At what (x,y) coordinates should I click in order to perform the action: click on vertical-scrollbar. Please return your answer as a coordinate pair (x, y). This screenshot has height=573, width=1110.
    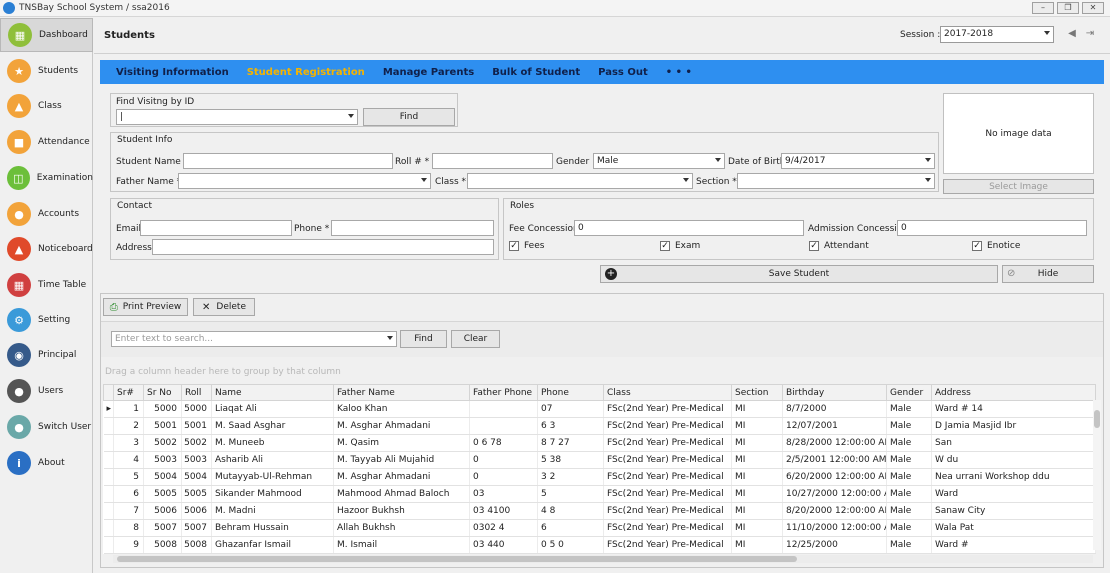
    Looking at the image, I should click on (1097, 475).